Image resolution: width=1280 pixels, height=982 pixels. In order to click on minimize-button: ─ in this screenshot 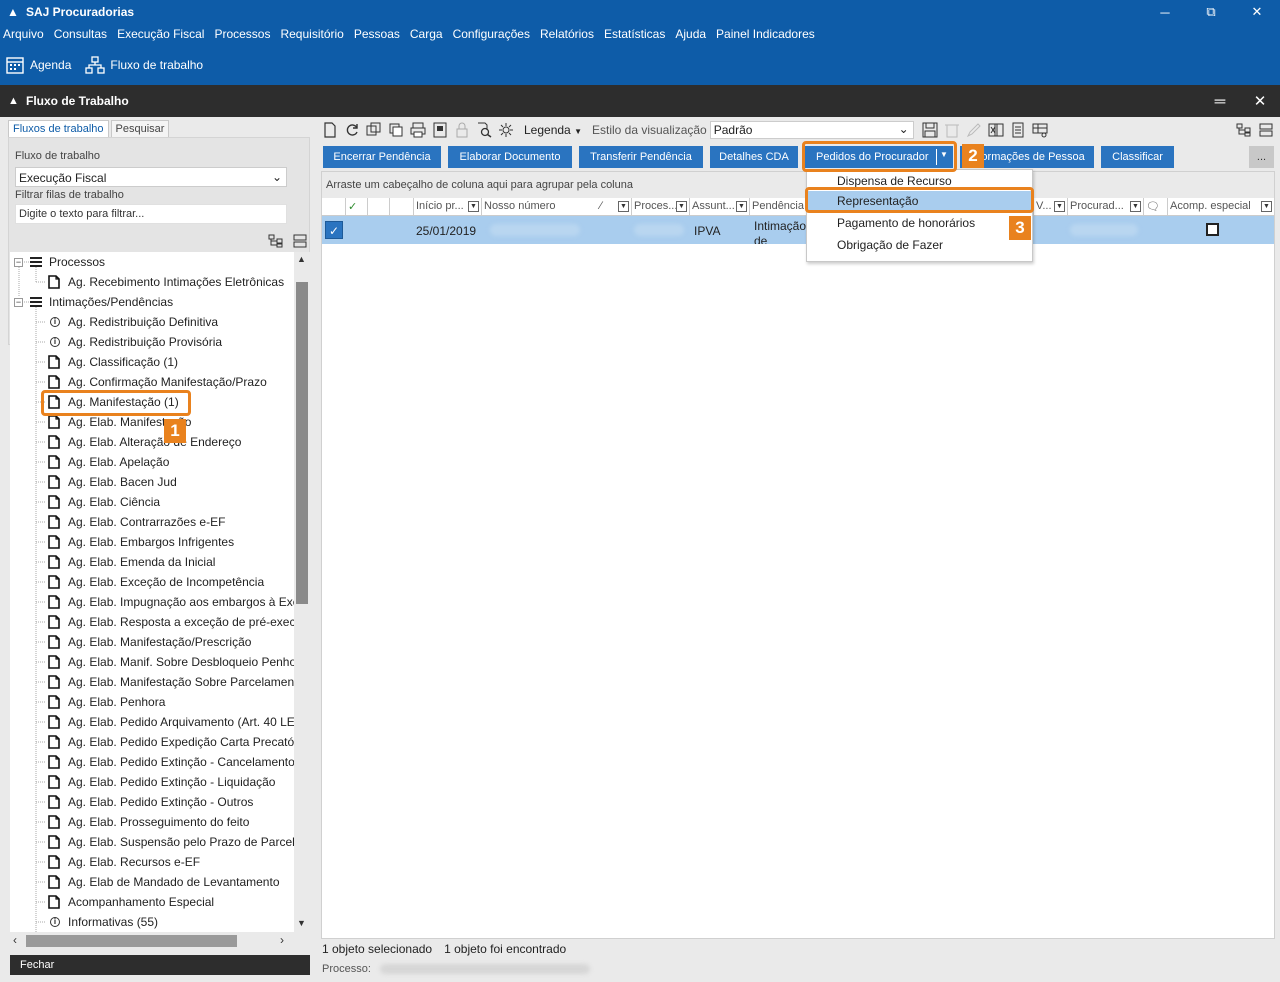, I will do `click(1165, 12)`.